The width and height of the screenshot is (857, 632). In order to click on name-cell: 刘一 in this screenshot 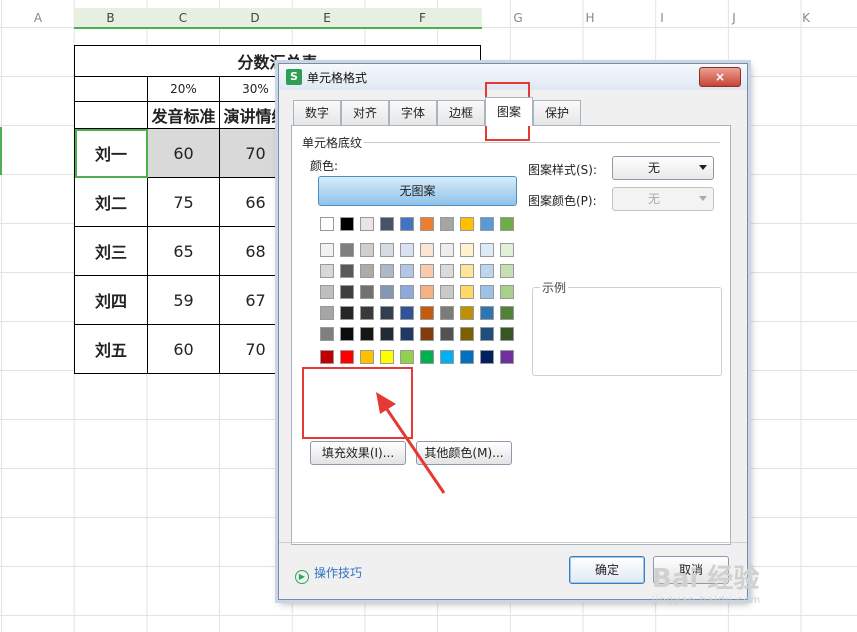, I will do `click(111, 153)`.